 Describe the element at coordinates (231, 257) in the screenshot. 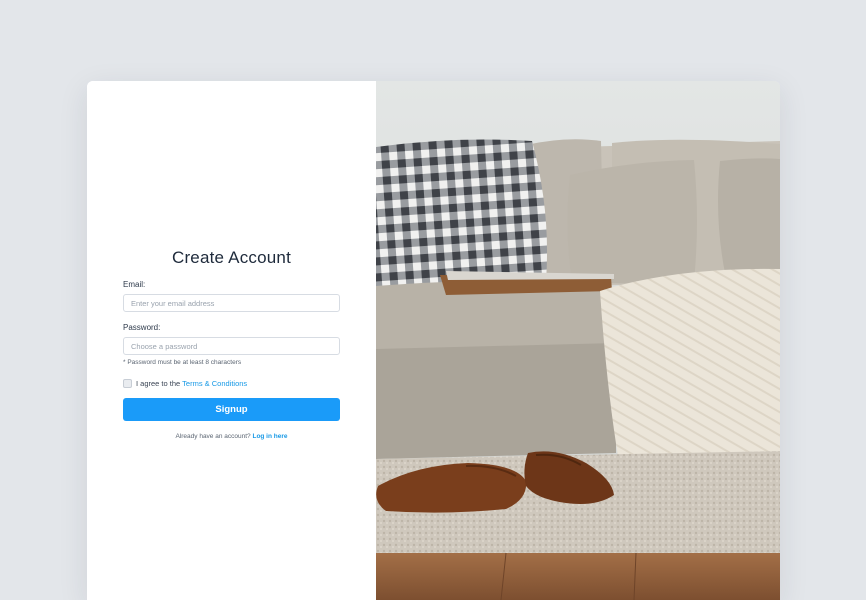

I see `page-title: Create Account` at that location.